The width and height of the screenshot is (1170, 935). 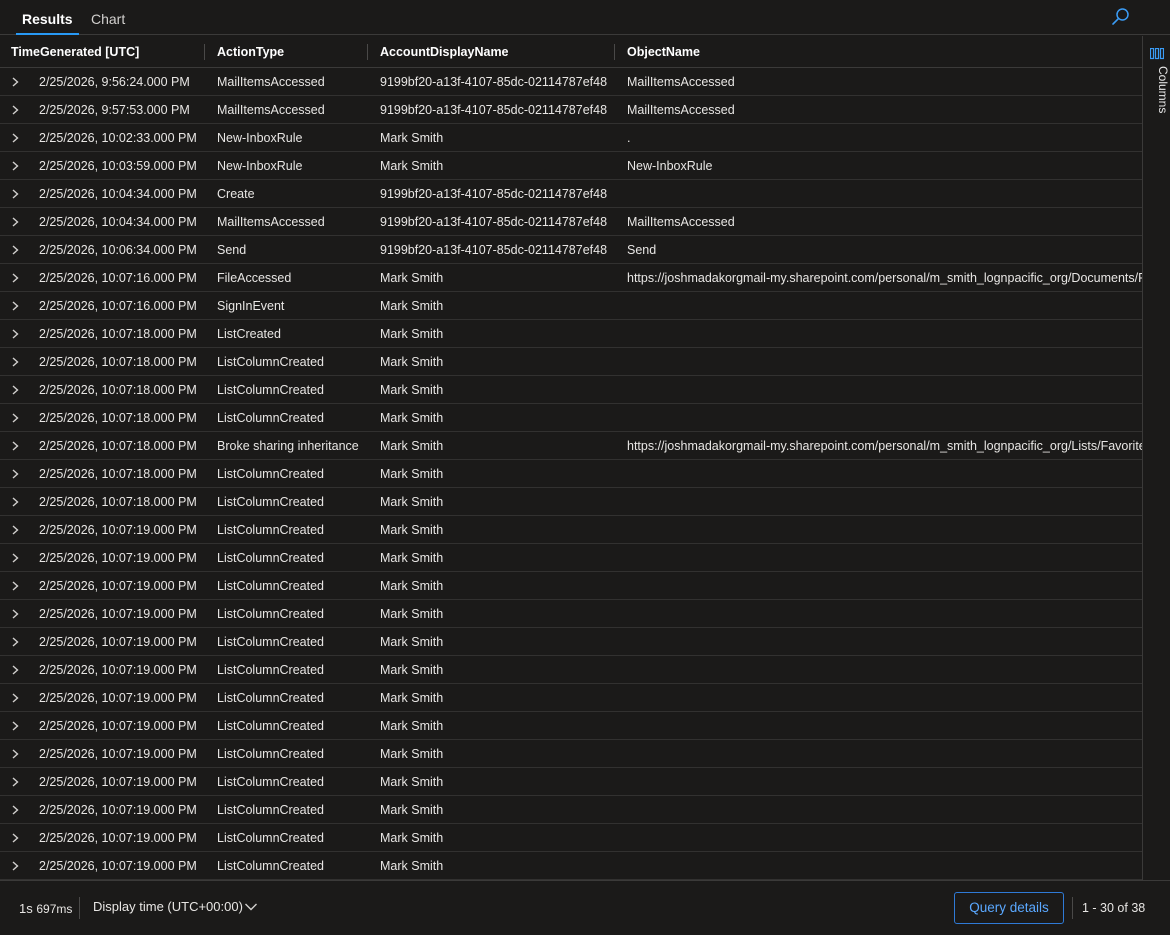 I want to click on column-header-timegenerated: TimeGenerated [UTC], so click(x=75, y=52).